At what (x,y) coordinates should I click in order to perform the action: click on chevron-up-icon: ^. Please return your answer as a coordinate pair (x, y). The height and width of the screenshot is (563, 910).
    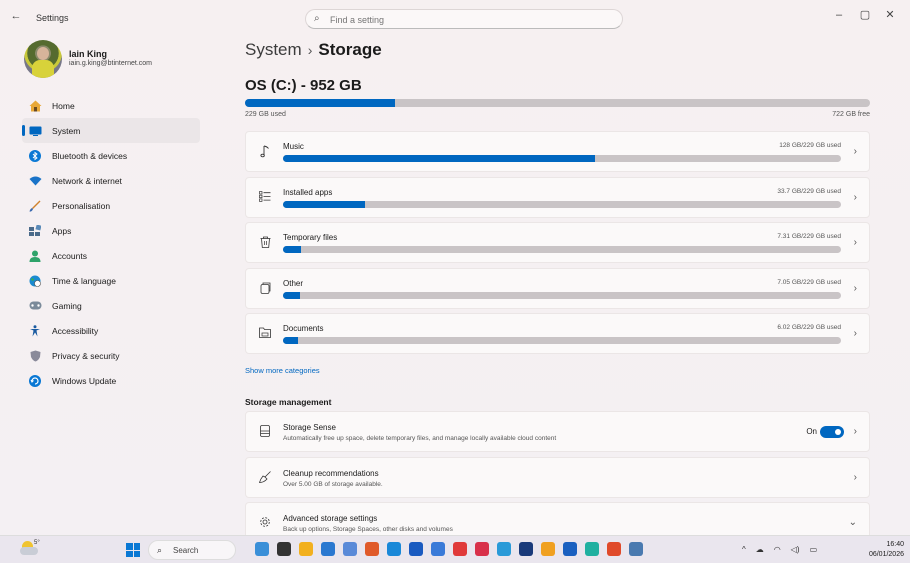
    Looking at the image, I should click on (744, 549).